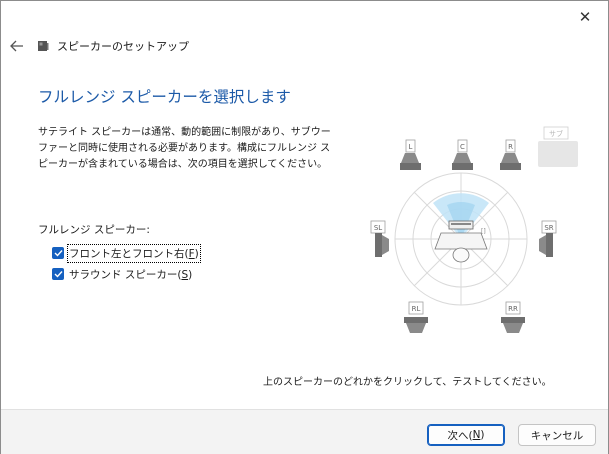 The width and height of the screenshot is (609, 454). What do you see at coordinates (379, 238) in the screenshot?
I see `surround-left-speaker: SL` at bounding box center [379, 238].